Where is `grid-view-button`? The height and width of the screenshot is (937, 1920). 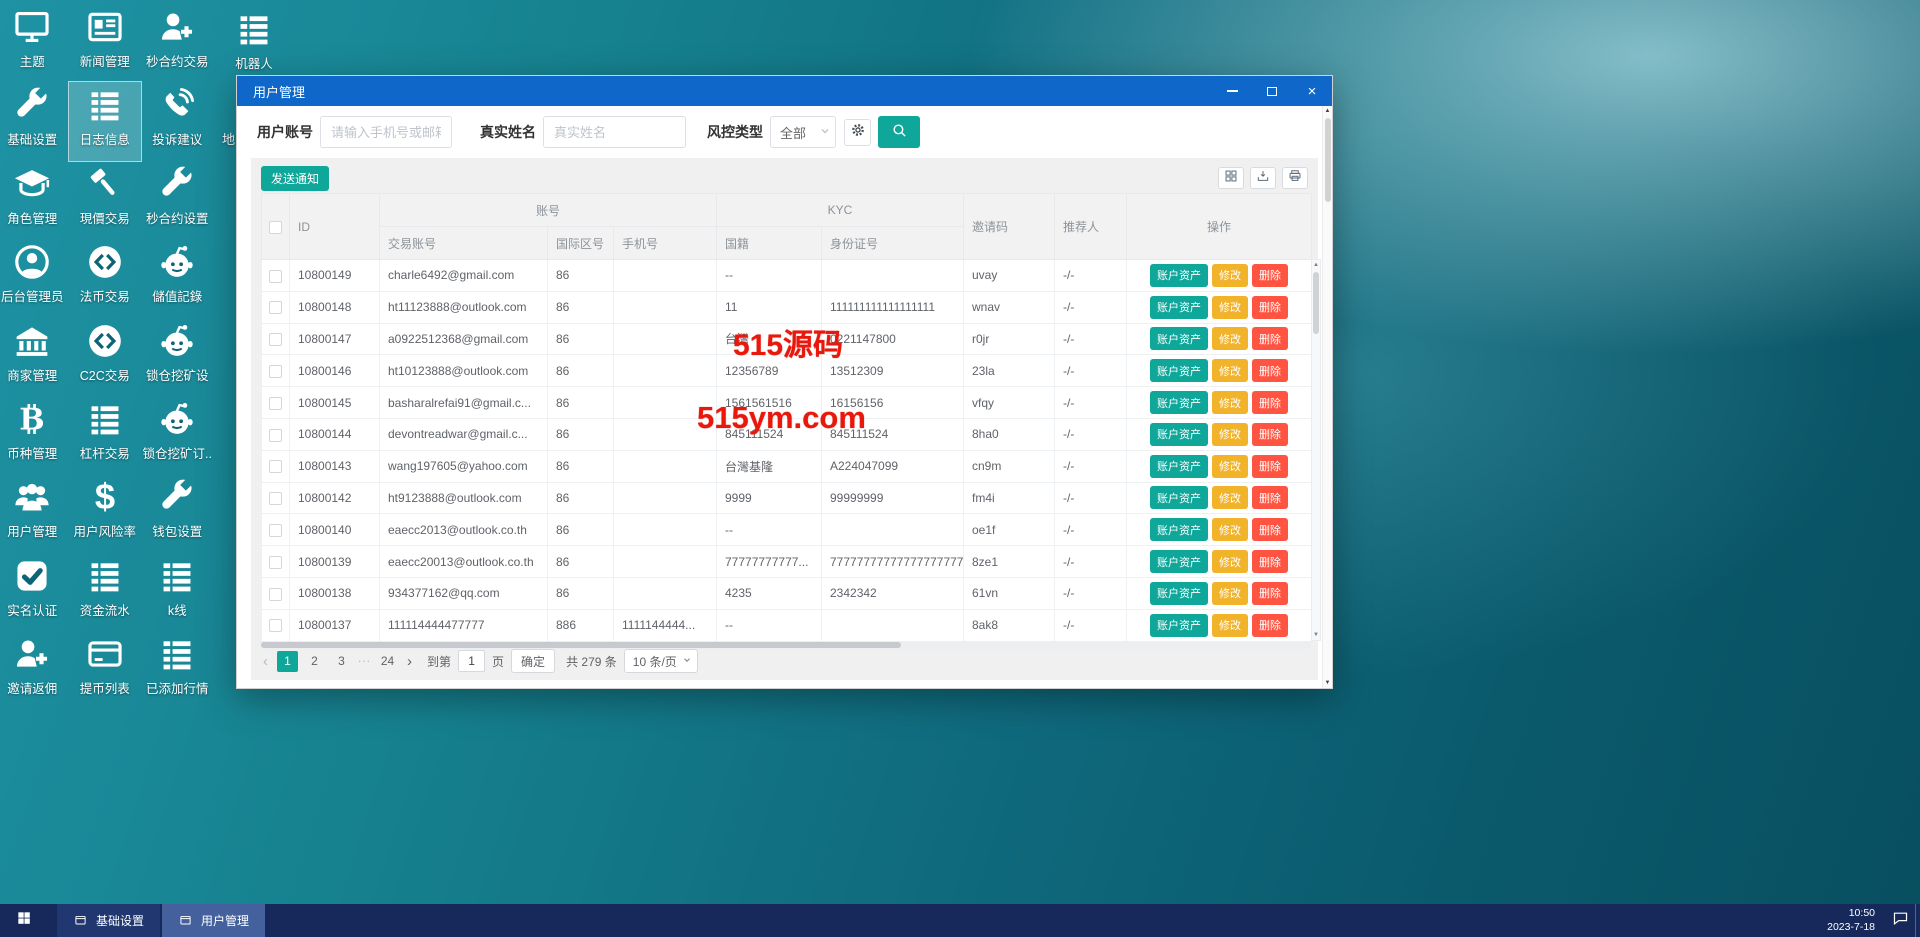 grid-view-button is located at coordinates (1231, 178).